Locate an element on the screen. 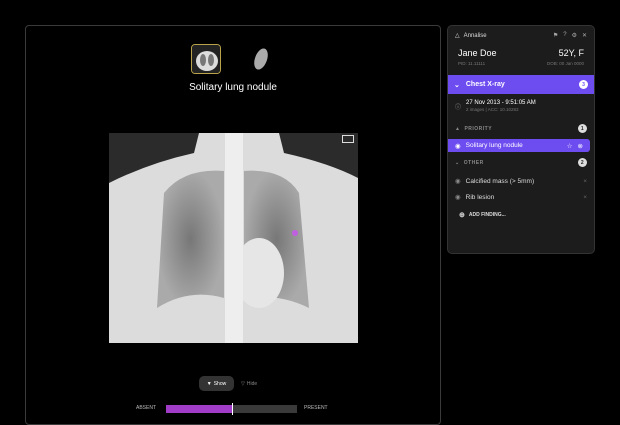  filter-icon: ▼ is located at coordinates (209, 383).